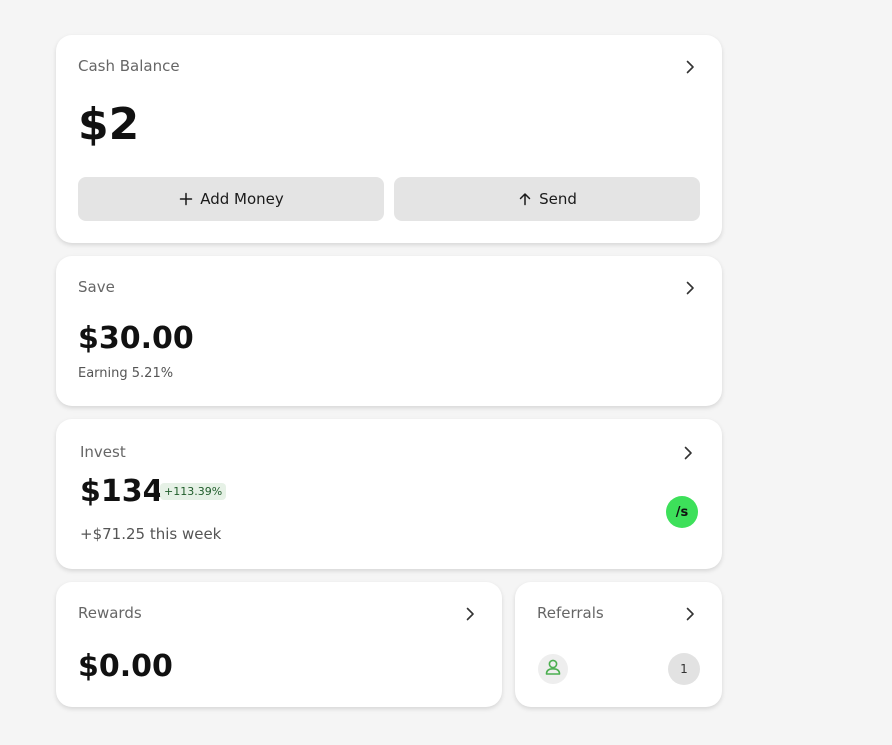 Image resolution: width=892 pixels, height=745 pixels. I want to click on referrals-card: Referrals 1, so click(618, 644).